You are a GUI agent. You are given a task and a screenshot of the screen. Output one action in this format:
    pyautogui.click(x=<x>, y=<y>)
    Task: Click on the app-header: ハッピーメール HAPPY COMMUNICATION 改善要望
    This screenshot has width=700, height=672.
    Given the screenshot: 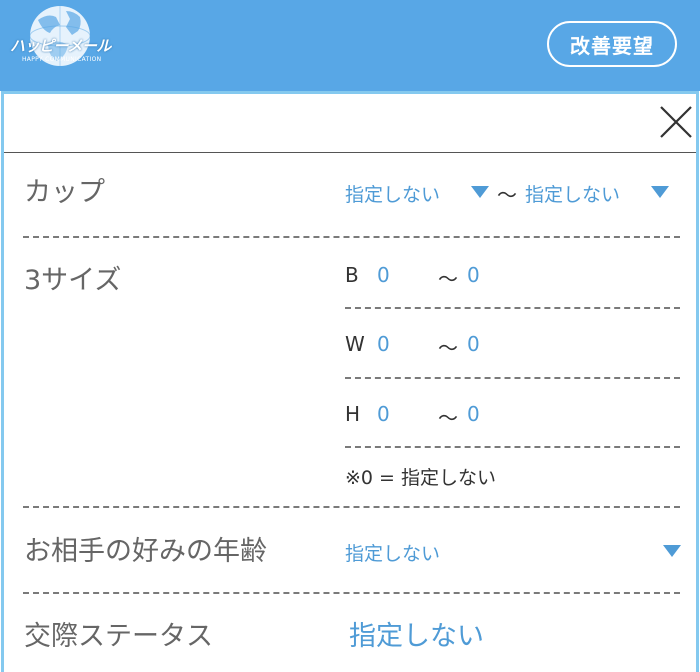 What is the action you would take?
    pyautogui.click(x=350, y=45)
    